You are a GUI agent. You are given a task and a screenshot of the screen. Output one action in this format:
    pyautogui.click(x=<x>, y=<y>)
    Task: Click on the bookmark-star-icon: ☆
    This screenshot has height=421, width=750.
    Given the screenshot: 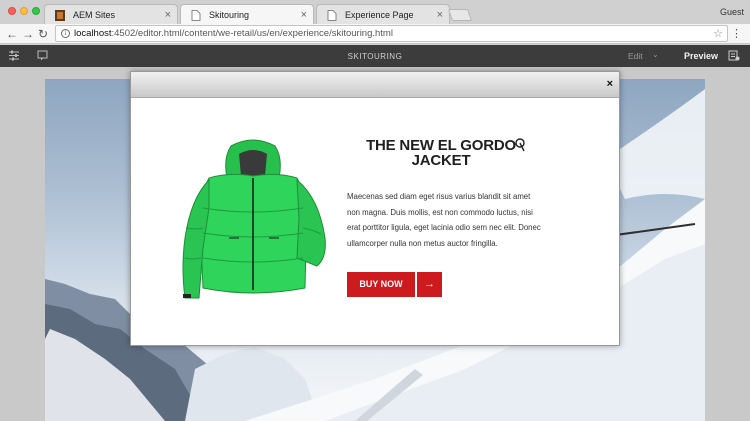 What is the action you would take?
    pyautogui.click(x=718, y=33)
    